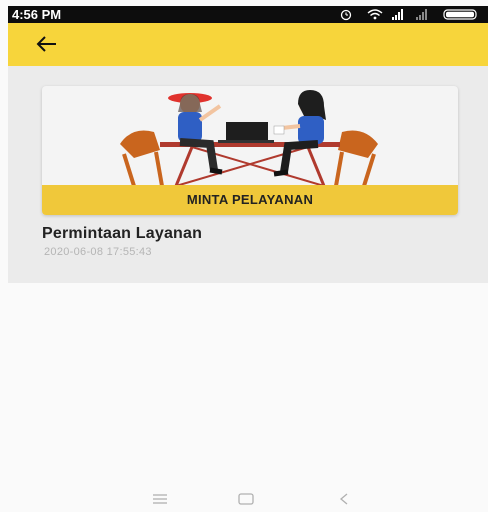 Image resolution: width=488 pixels, height=512 pixels. I want to click on service-illustration, so click(249, 138).